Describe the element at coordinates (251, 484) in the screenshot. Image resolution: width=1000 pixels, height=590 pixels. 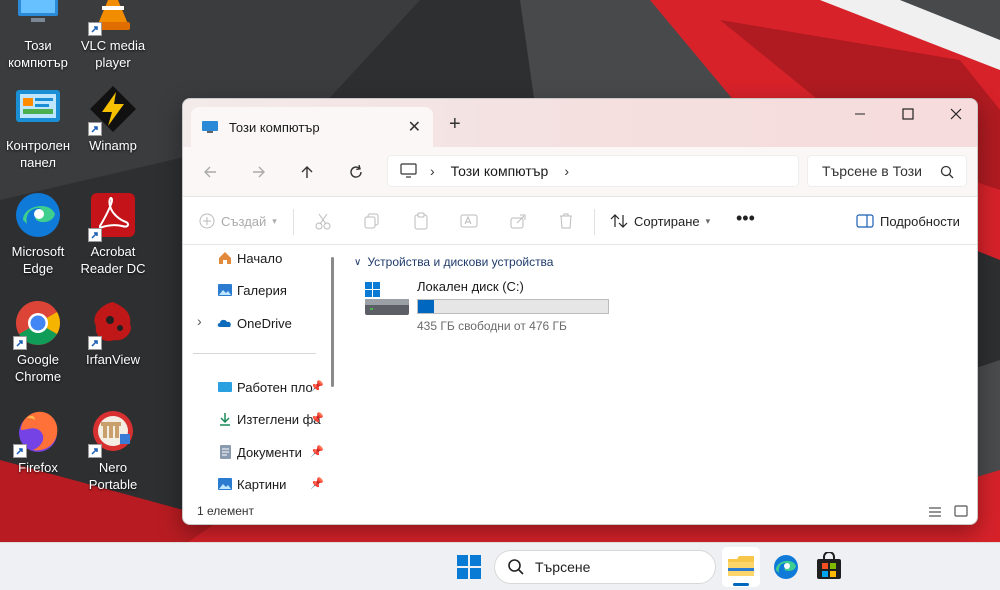
I see `sidebar-item-pictures: Картини` at that location.